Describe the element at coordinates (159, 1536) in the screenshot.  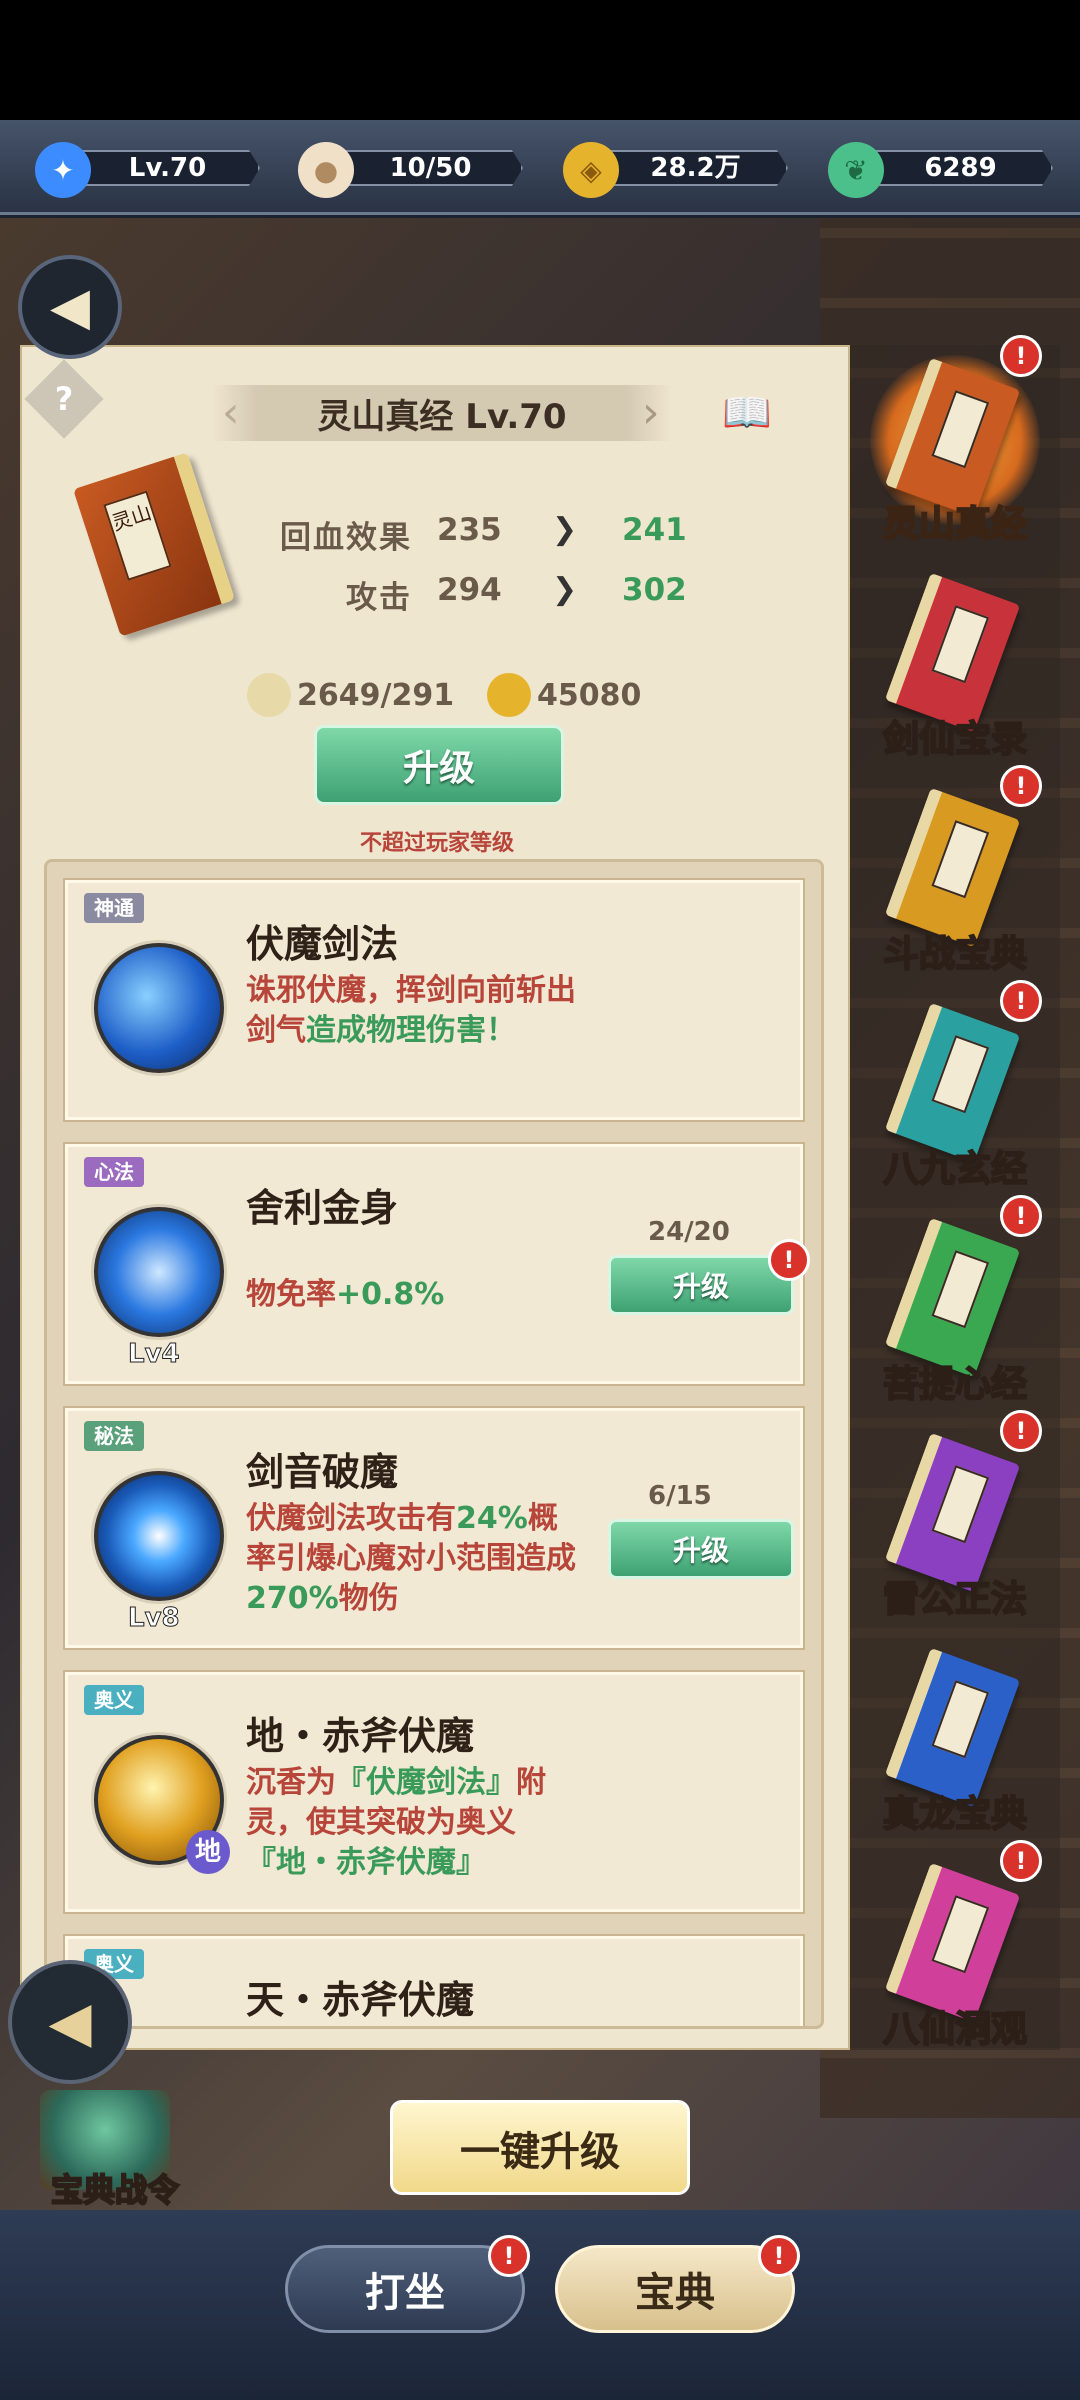
I see `sound-burst-icon` at that location.